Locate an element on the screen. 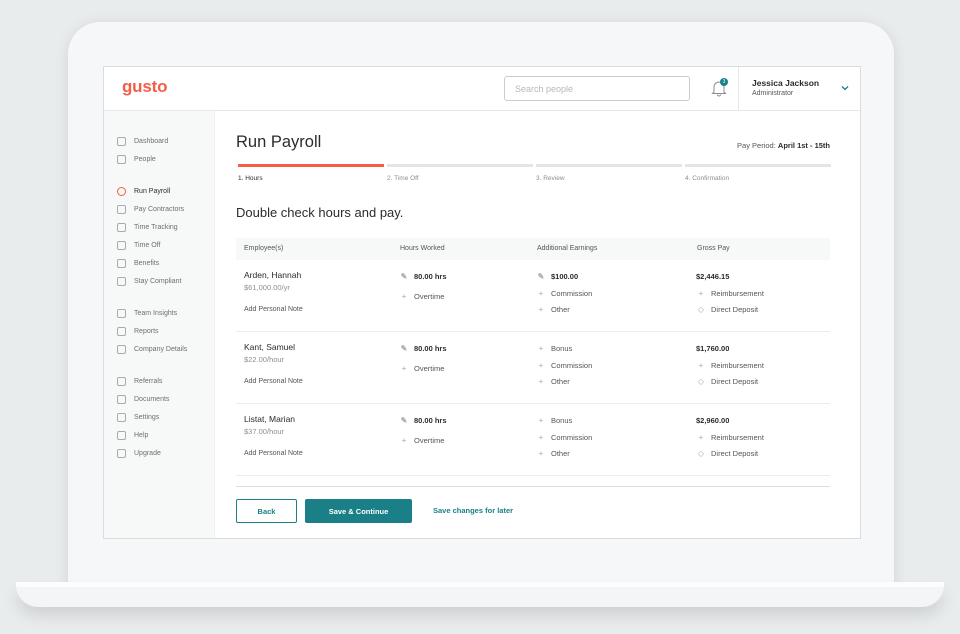 The image size is (960, 634). pay-period-label: Pay Period: is located at coordinates (756, 145).